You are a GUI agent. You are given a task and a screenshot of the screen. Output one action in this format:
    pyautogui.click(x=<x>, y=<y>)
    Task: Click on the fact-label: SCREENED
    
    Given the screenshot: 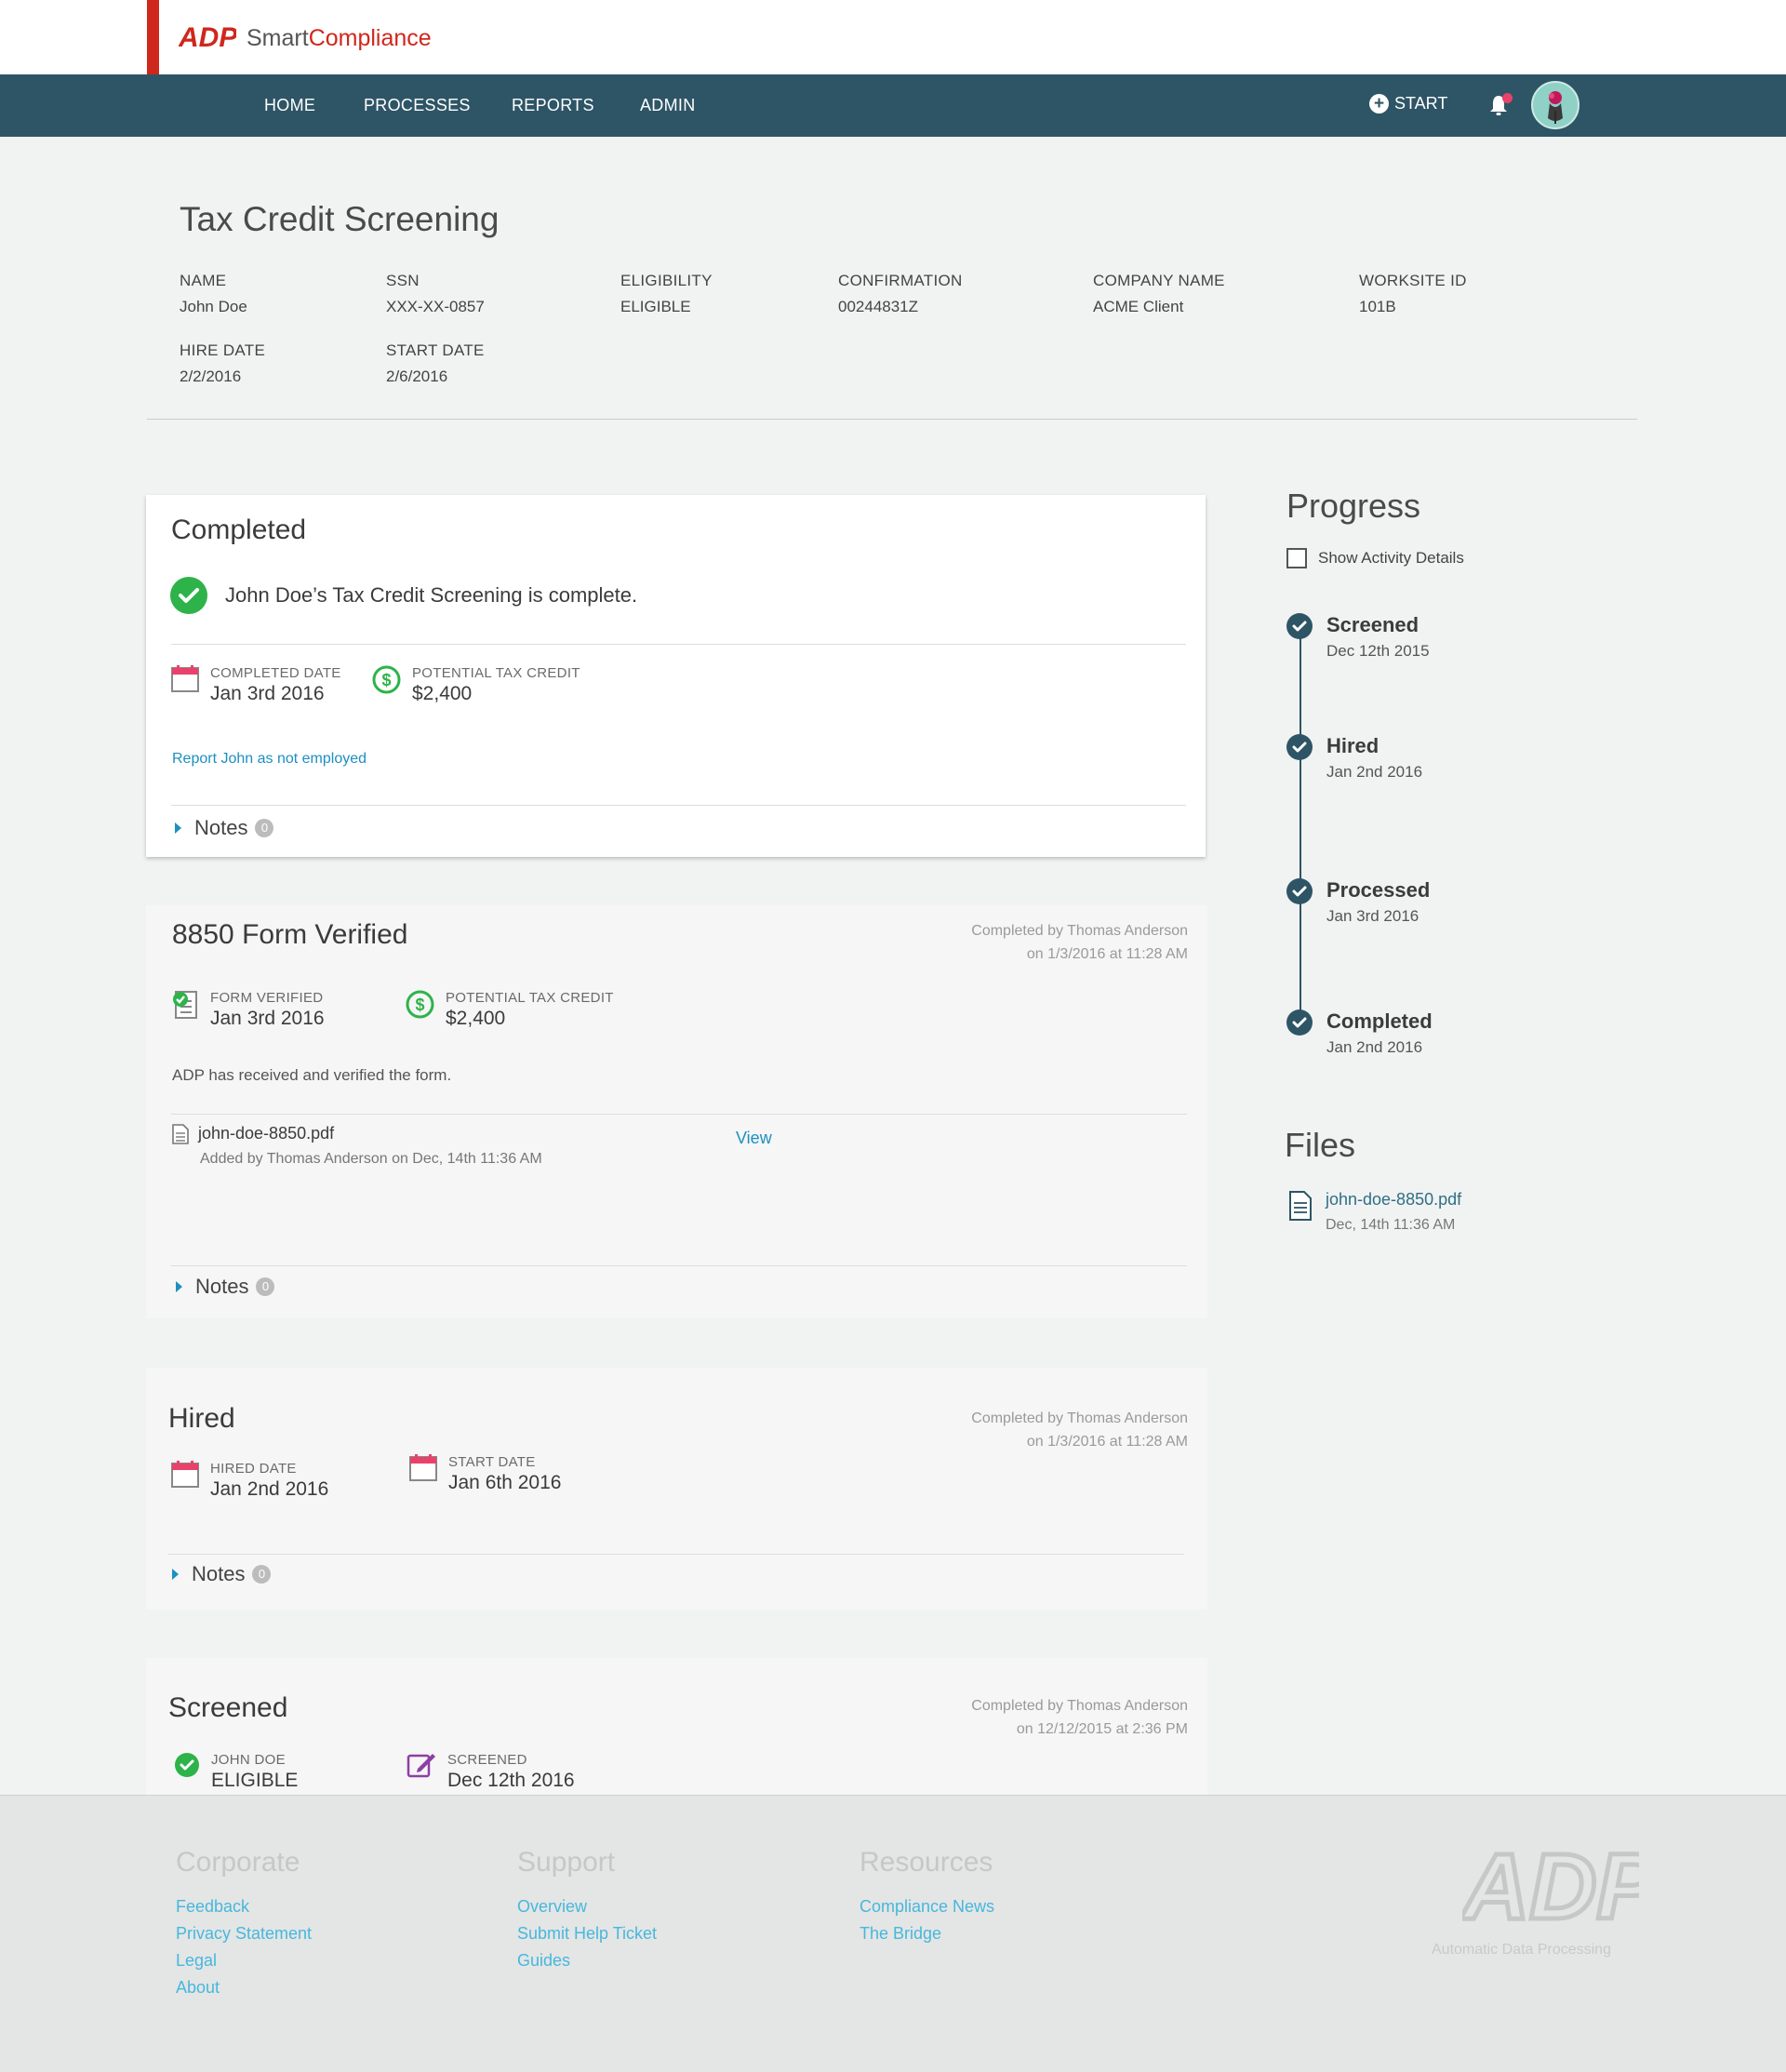 What is the action you would take?
    pyautogui.click(x=487, y=1760)
    